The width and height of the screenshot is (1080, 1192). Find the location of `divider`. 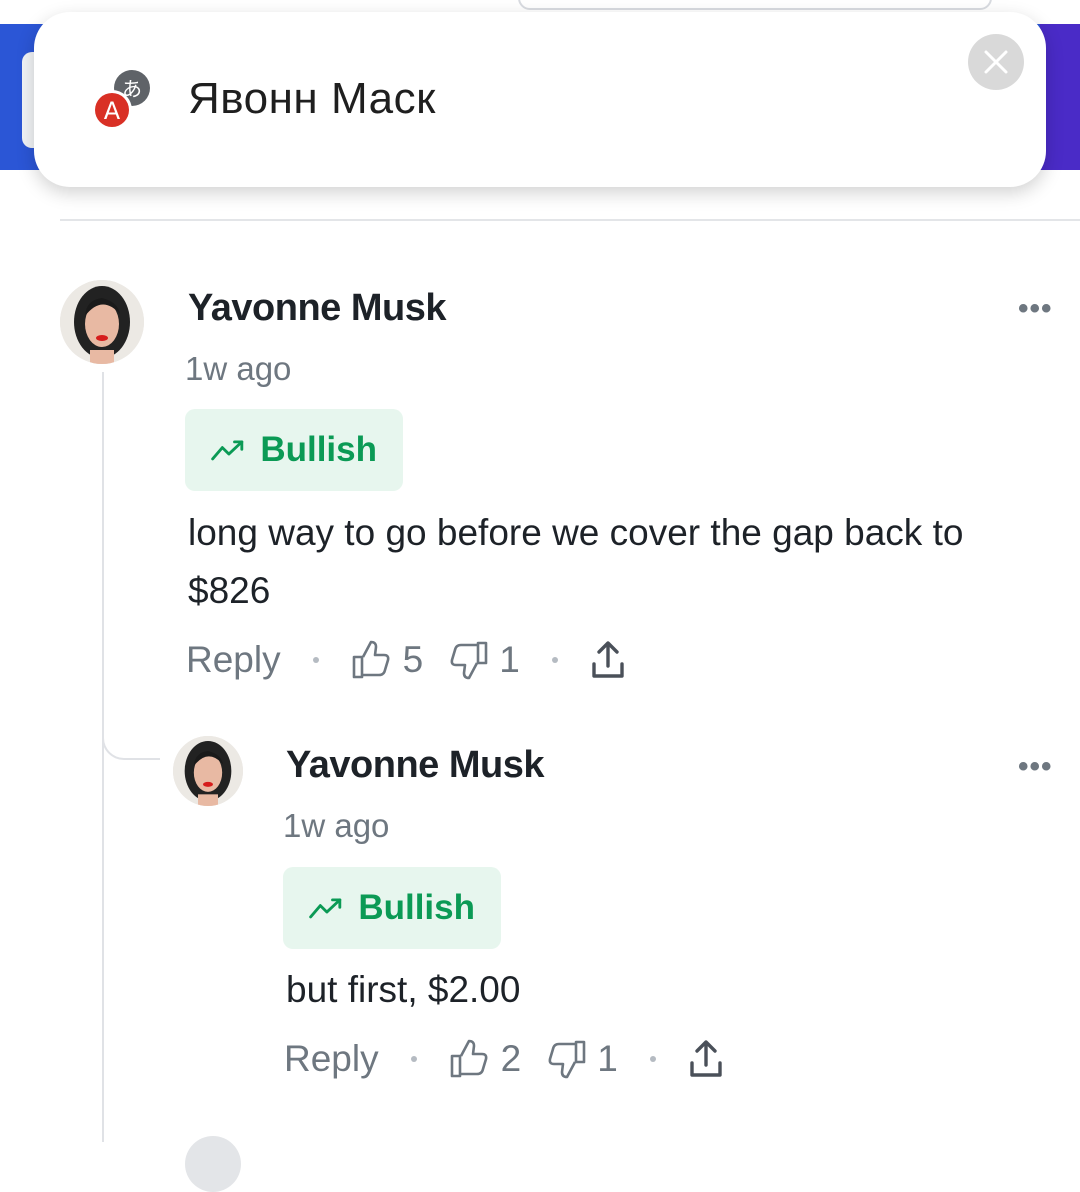

divider is located at coordinates (570, 220).